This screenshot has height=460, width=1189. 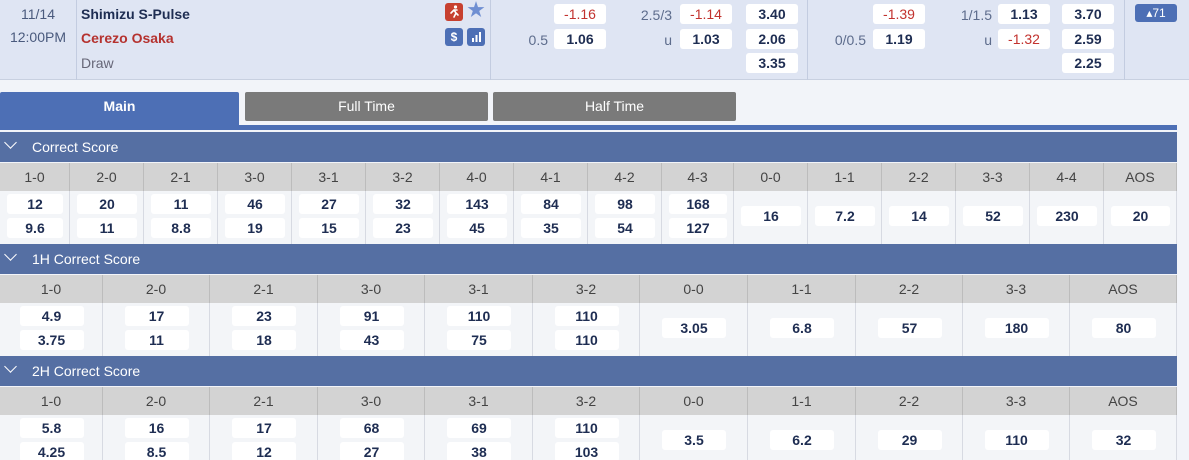 What do you see at coordinates (479, 289) in the screenshot?
I see `score-column-header: 3-1` at bounding box center [479, 289].